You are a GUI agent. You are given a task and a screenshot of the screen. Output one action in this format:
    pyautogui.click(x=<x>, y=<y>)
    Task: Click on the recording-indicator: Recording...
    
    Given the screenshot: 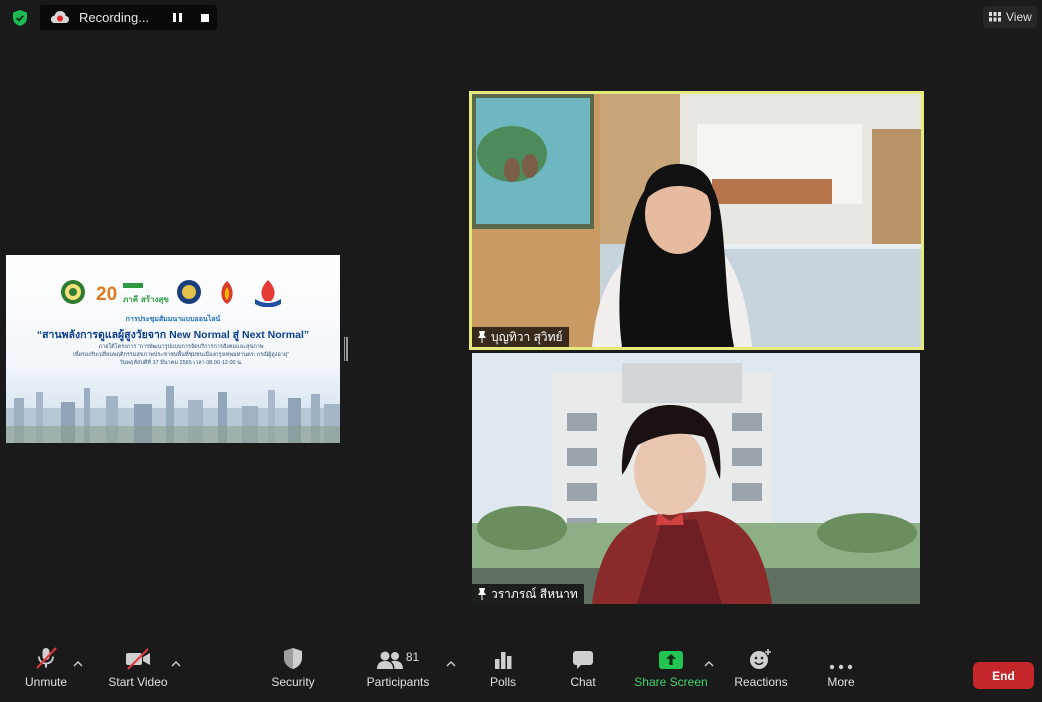 What is the action you would take?
    pyautogui.click(x=128, y=17)
    